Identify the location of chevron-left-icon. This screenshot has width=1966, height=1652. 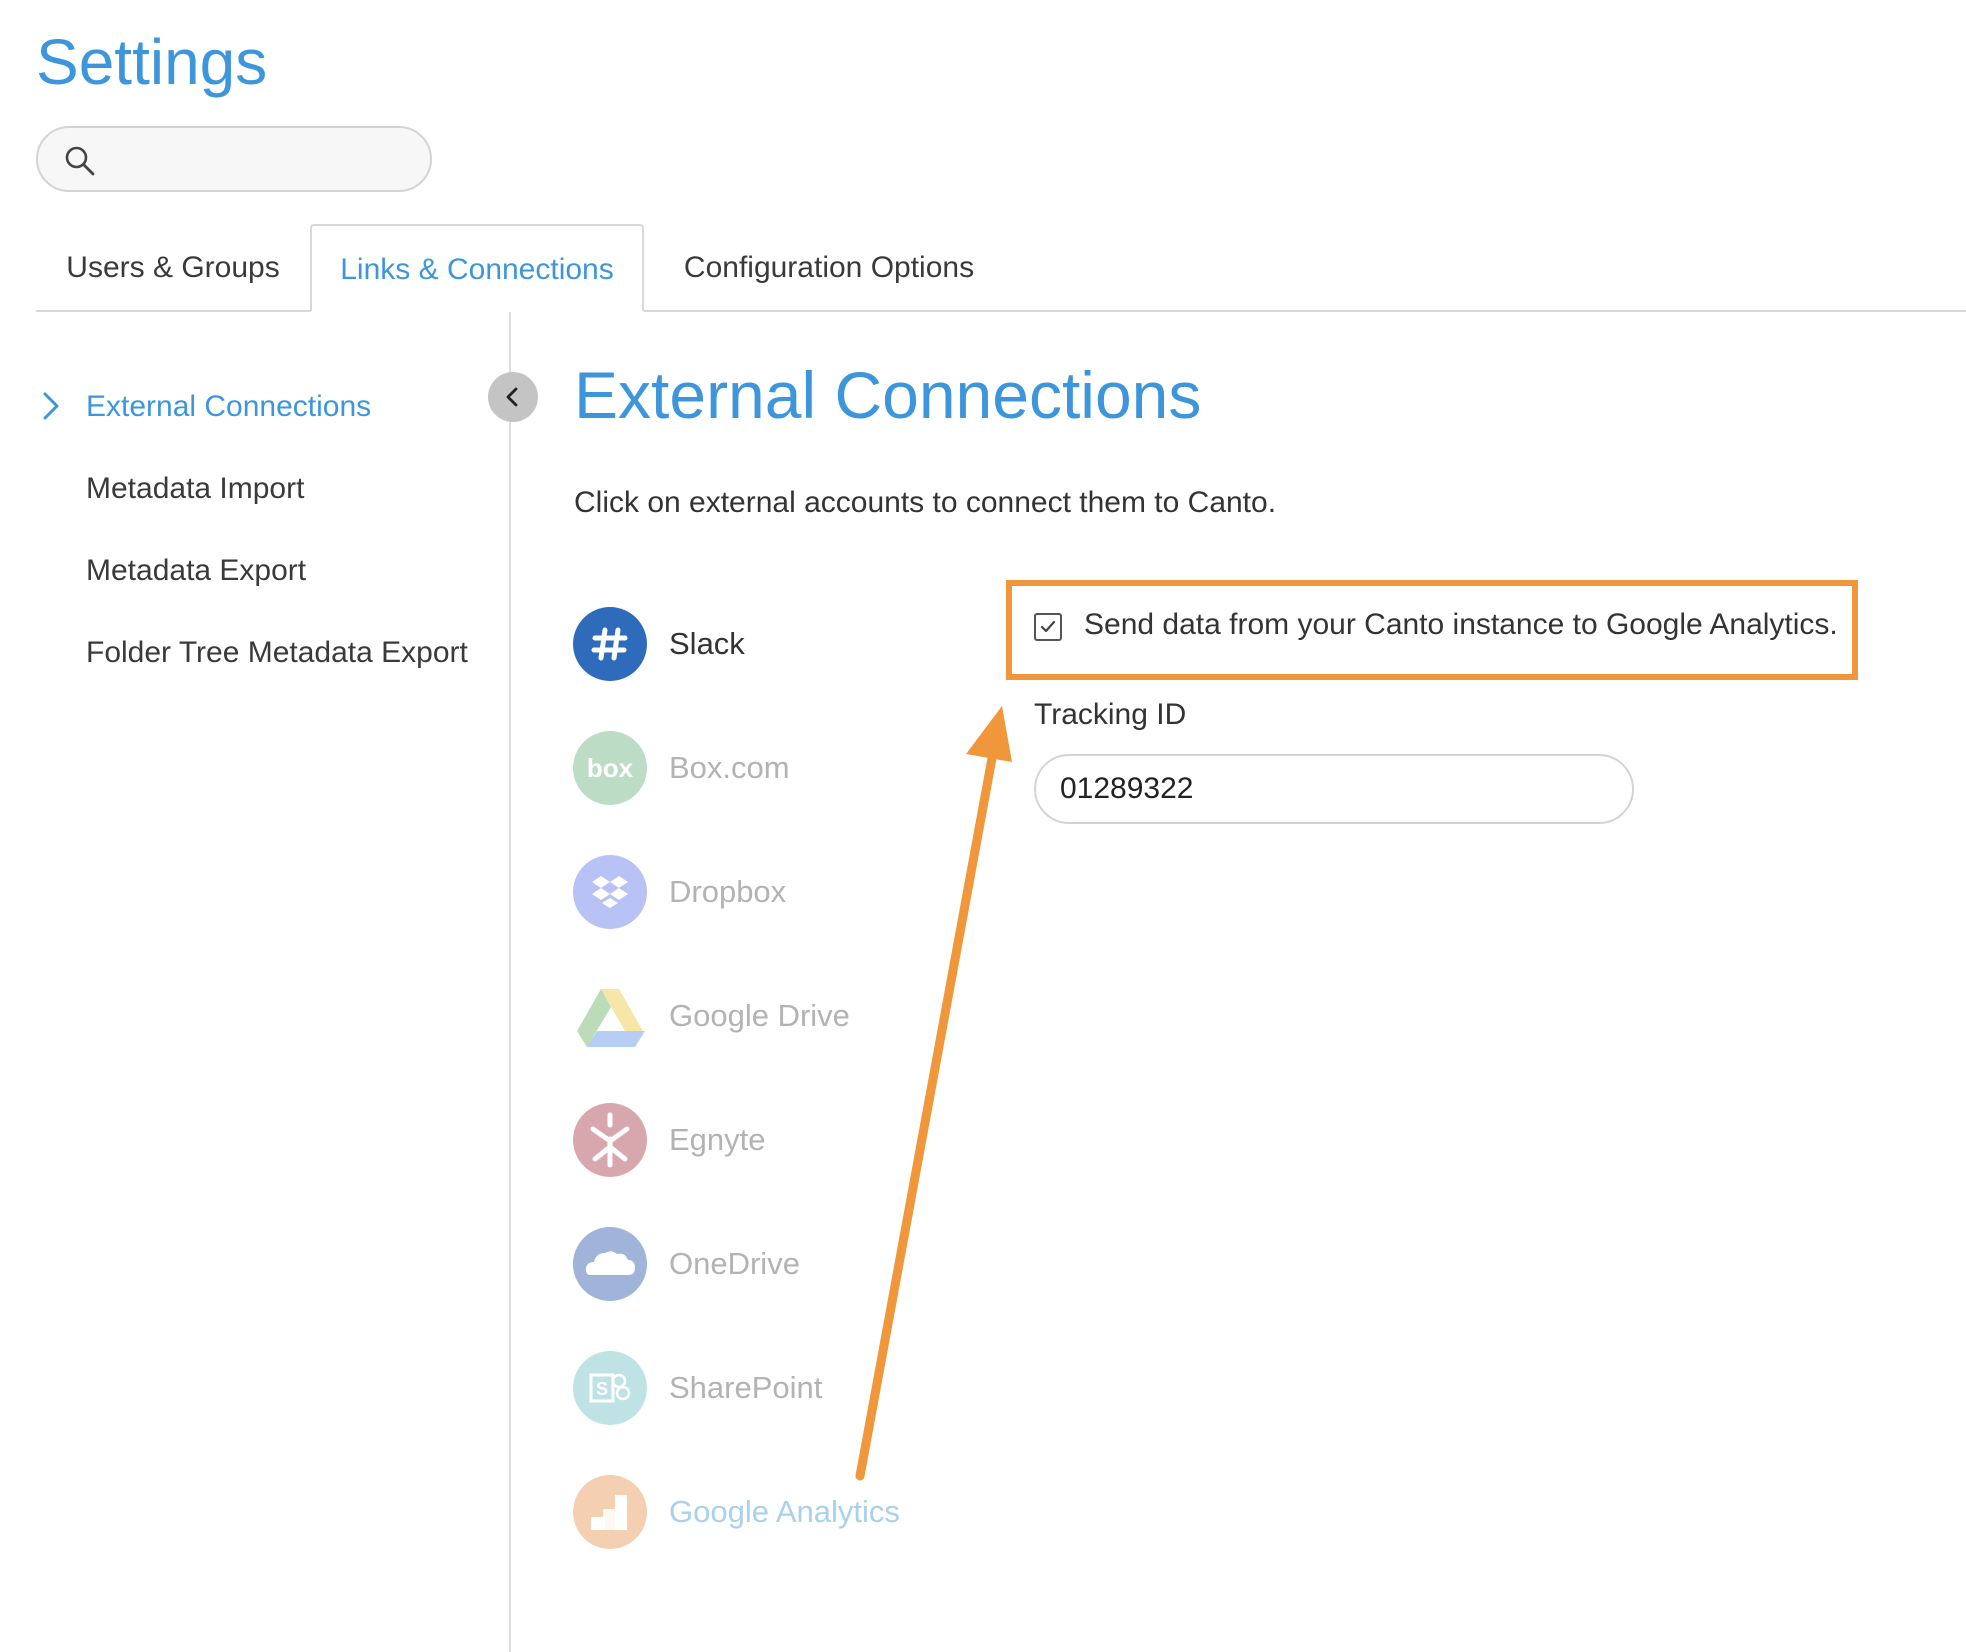
(512, 397).